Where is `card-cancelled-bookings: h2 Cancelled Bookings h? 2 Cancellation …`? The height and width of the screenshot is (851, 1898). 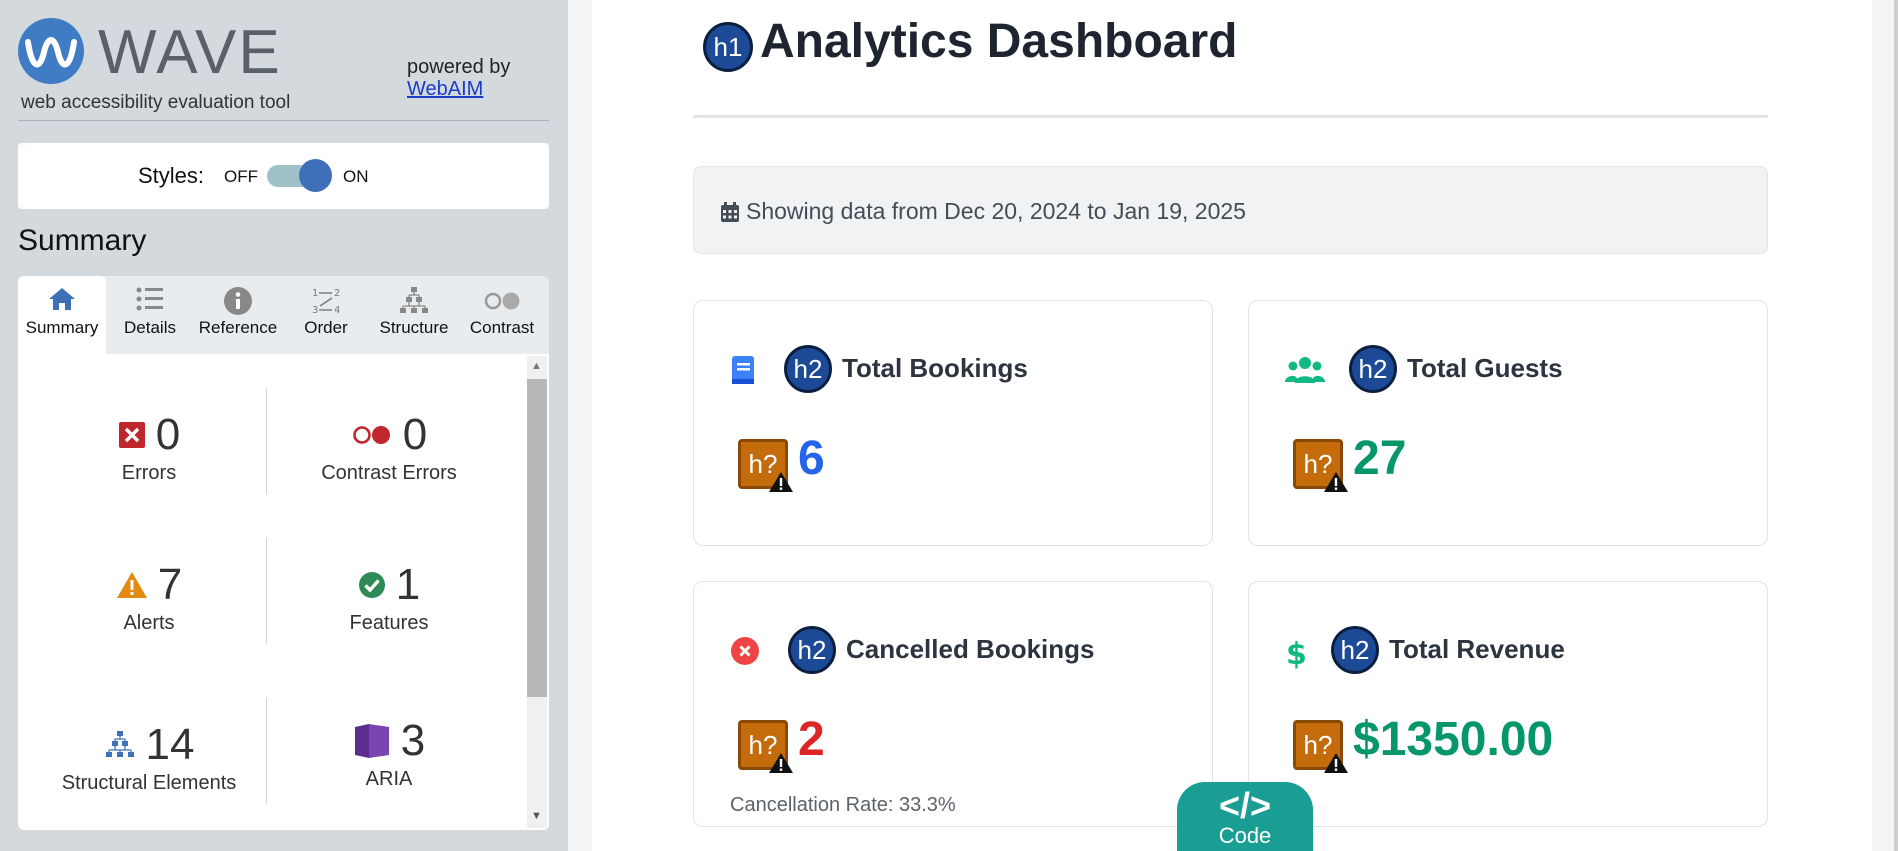
card-cancelled-bookings: h2 Cancelled Bookings h? 2 Cancellation … is located at coordinates (953, 704).